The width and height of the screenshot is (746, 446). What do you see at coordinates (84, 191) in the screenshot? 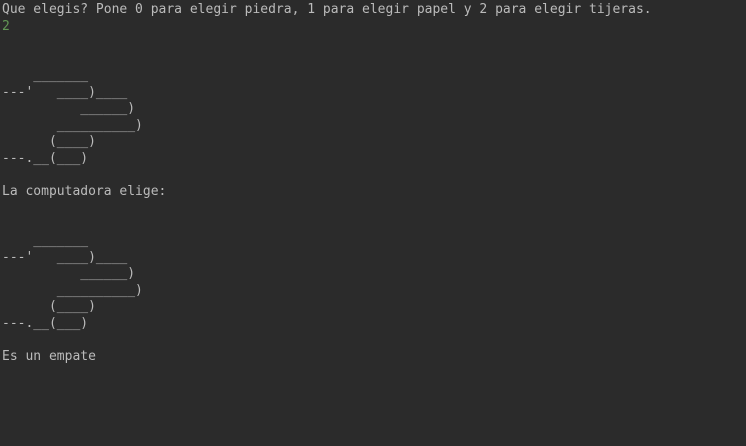
I see `computer-label: La computadora elige:` at bounding box center [84, 191].